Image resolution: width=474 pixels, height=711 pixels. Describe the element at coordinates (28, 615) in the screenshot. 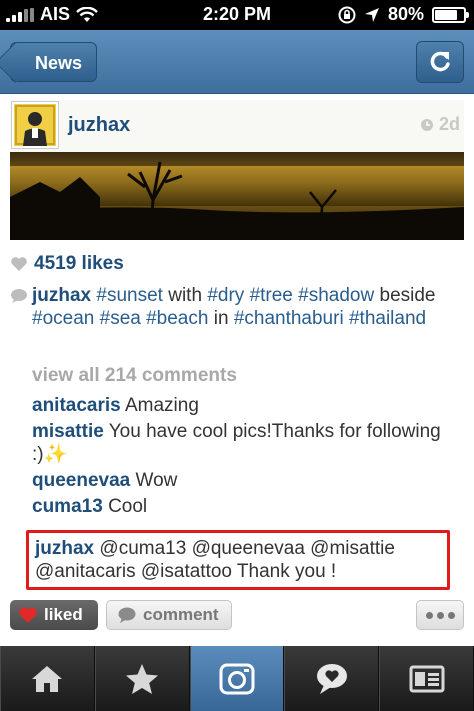

I see `heart-filled-icon` at that location.